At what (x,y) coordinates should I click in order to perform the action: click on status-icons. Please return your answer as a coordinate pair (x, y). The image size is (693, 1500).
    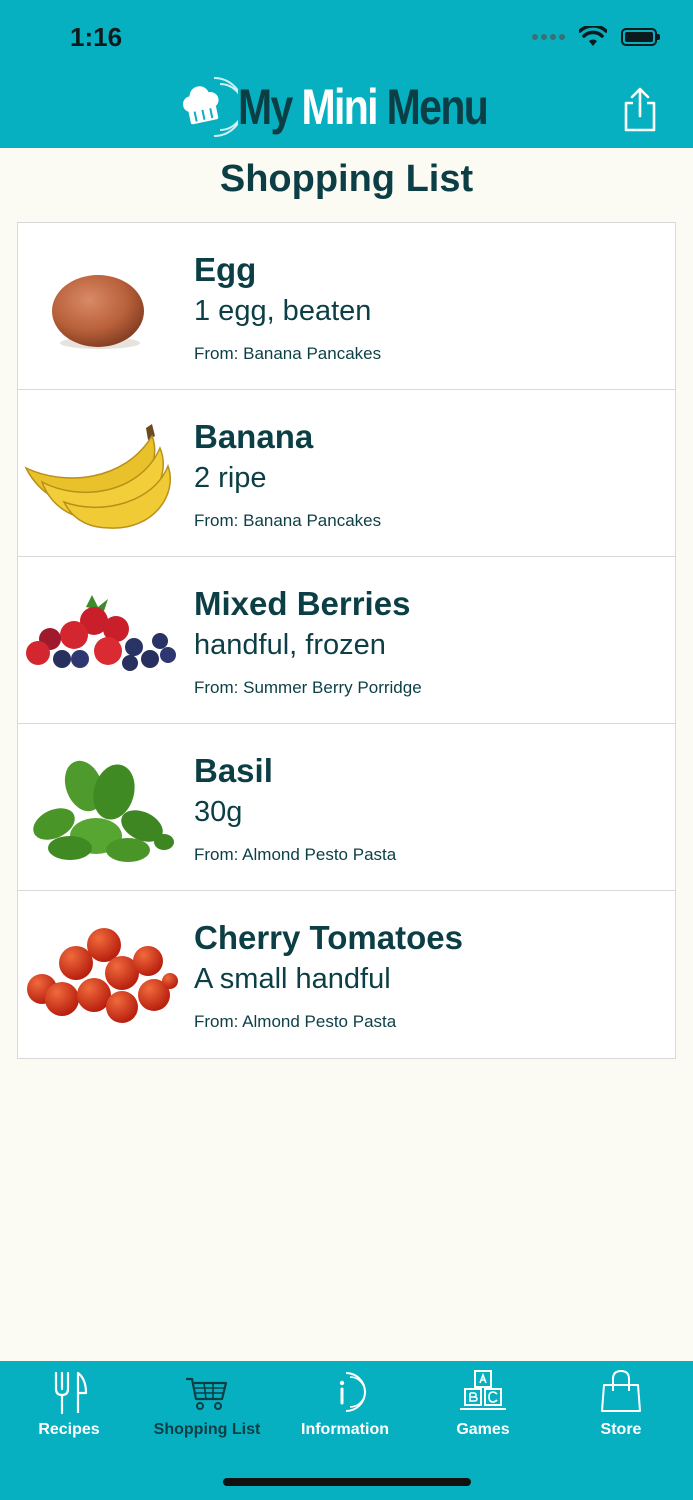
    Looking at the image, I should click on (596, 37).